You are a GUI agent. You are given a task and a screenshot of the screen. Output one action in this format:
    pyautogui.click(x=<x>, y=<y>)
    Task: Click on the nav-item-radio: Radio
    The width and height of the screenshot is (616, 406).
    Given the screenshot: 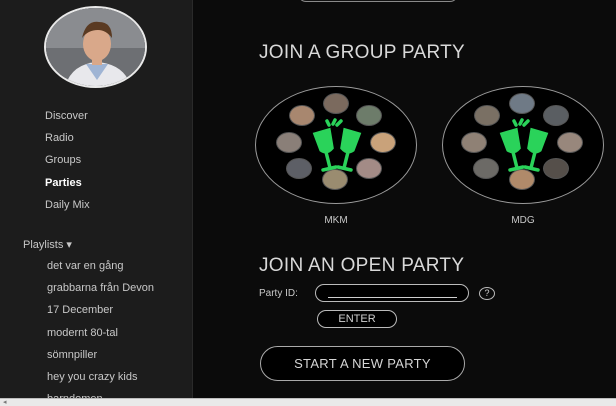 What is the action you would take?
    pyautogui.click(x=67, y=141)
    